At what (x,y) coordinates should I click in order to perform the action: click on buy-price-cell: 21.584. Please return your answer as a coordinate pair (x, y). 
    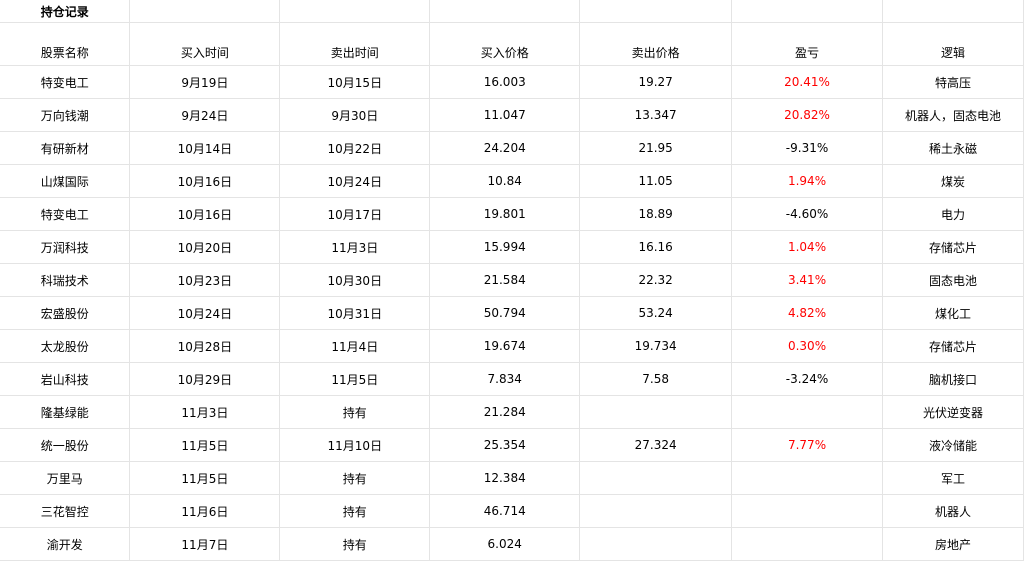
    Looking at the image, I should click on (505, 280).